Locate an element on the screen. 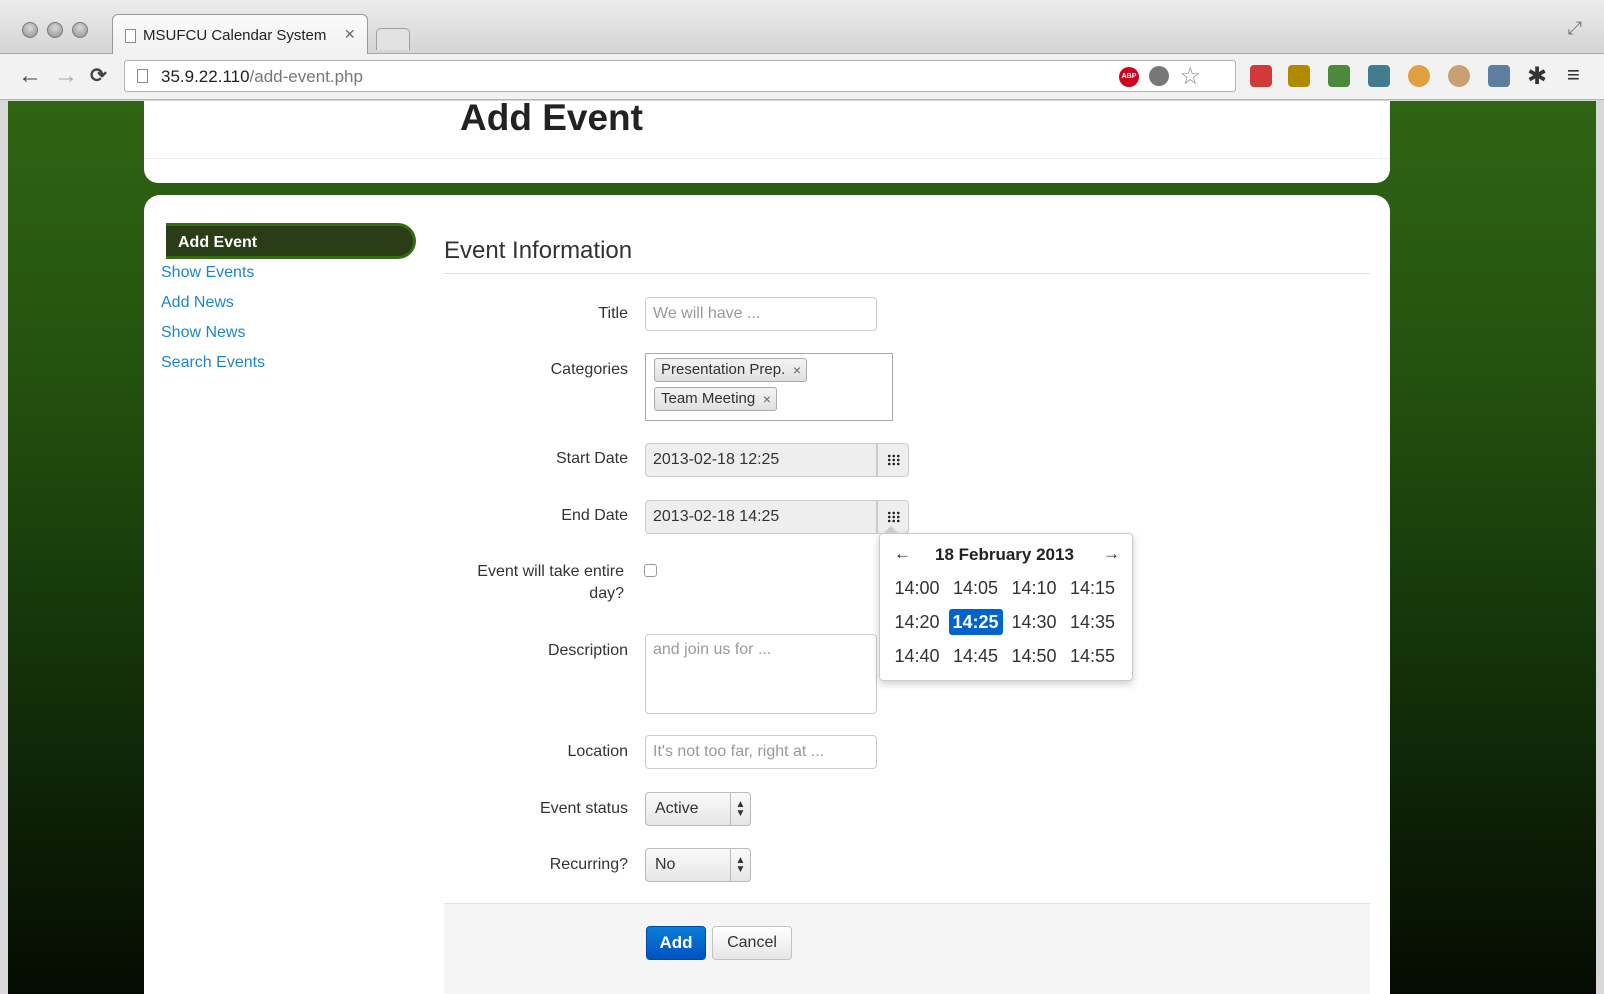  eyedropper-alt-icon is located at coordinates (1379, 76).